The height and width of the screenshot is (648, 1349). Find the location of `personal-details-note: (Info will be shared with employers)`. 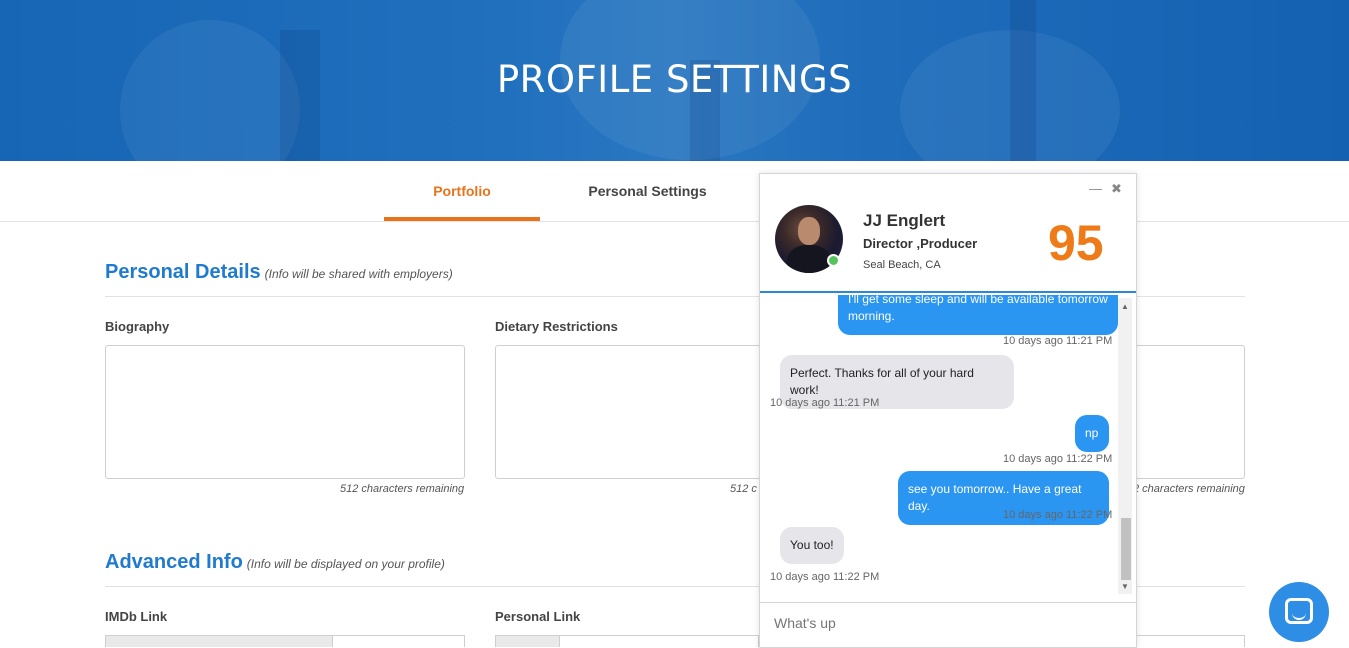

personal-details-note: (Info will be shared with employers) is located at coordinates (358, 274).